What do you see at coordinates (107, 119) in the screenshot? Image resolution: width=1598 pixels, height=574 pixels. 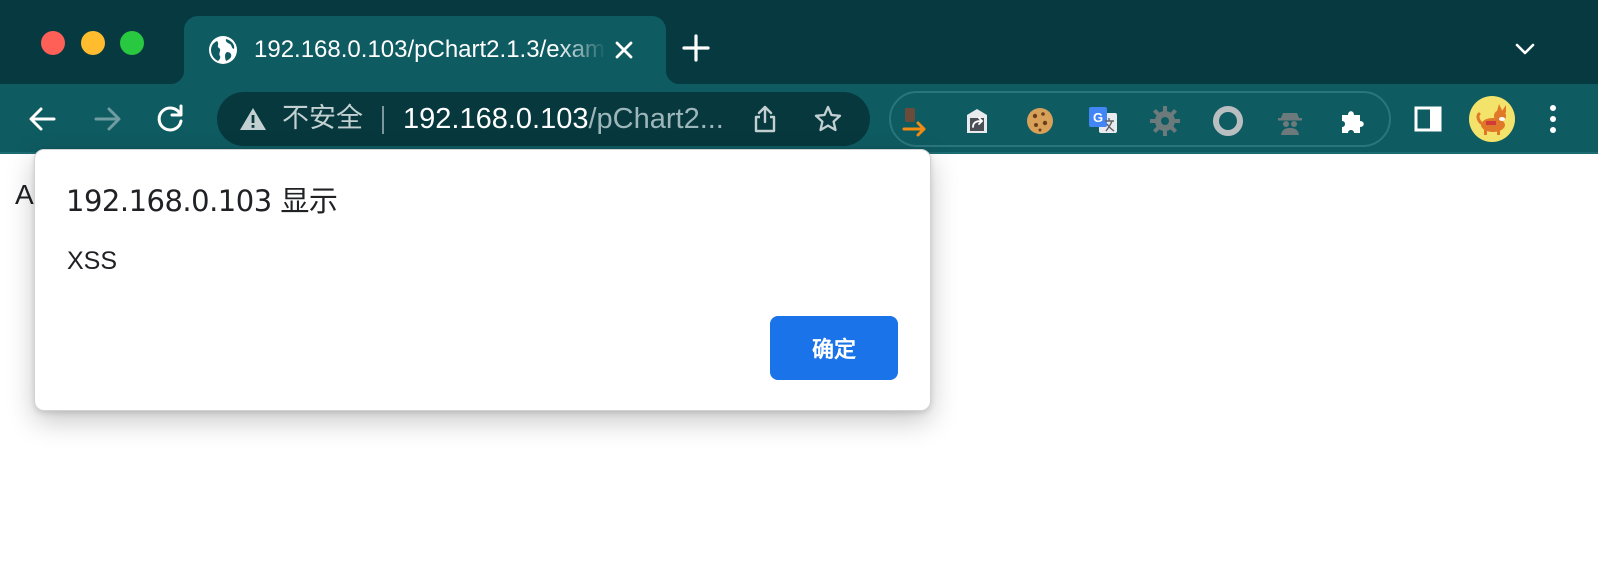 I see `forward-arrow-icon` at bounding box center [107, 119].